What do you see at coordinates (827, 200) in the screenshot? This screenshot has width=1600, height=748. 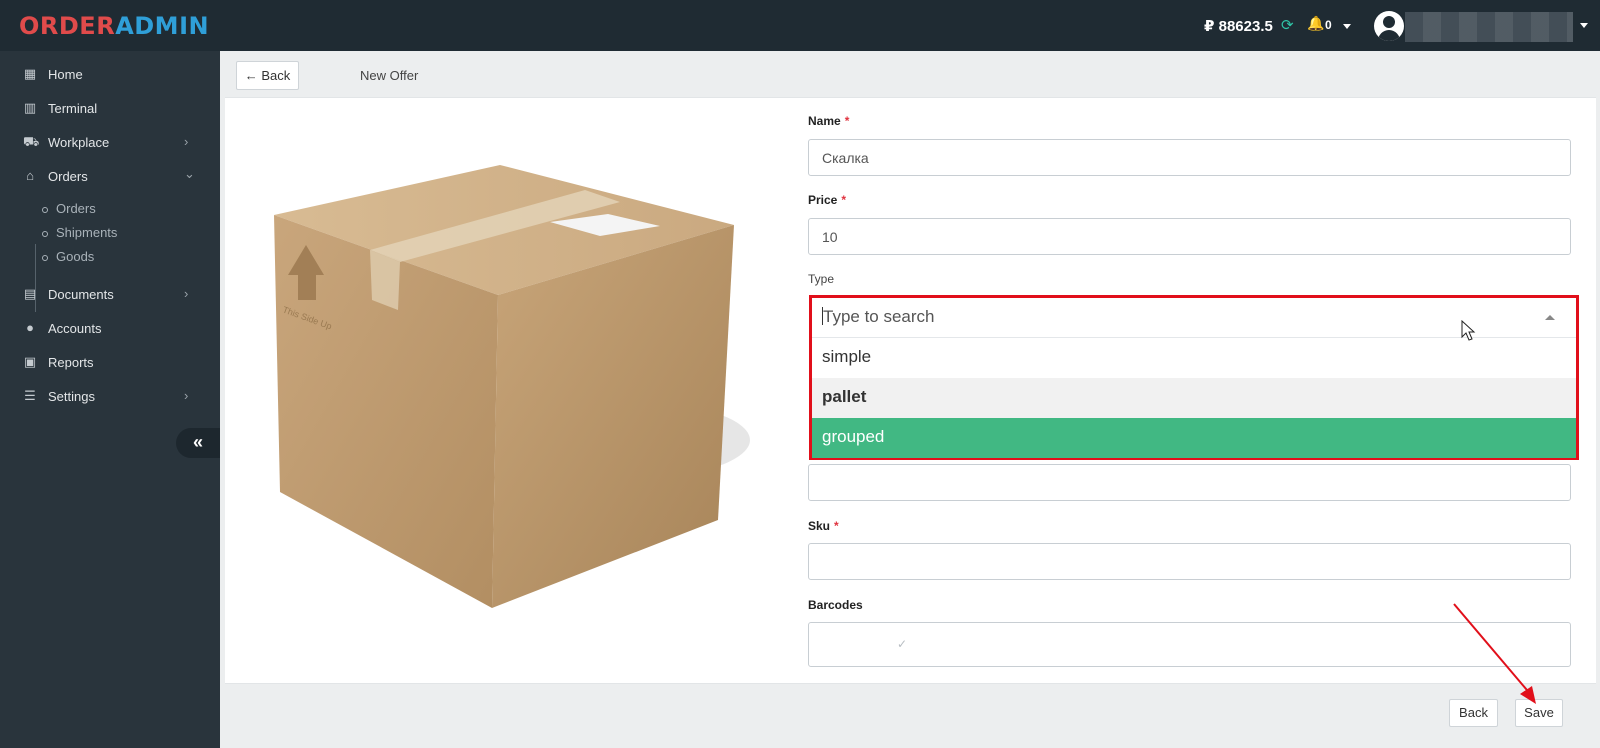 I see `price-label: Price *` at bounding box center [827, 200].